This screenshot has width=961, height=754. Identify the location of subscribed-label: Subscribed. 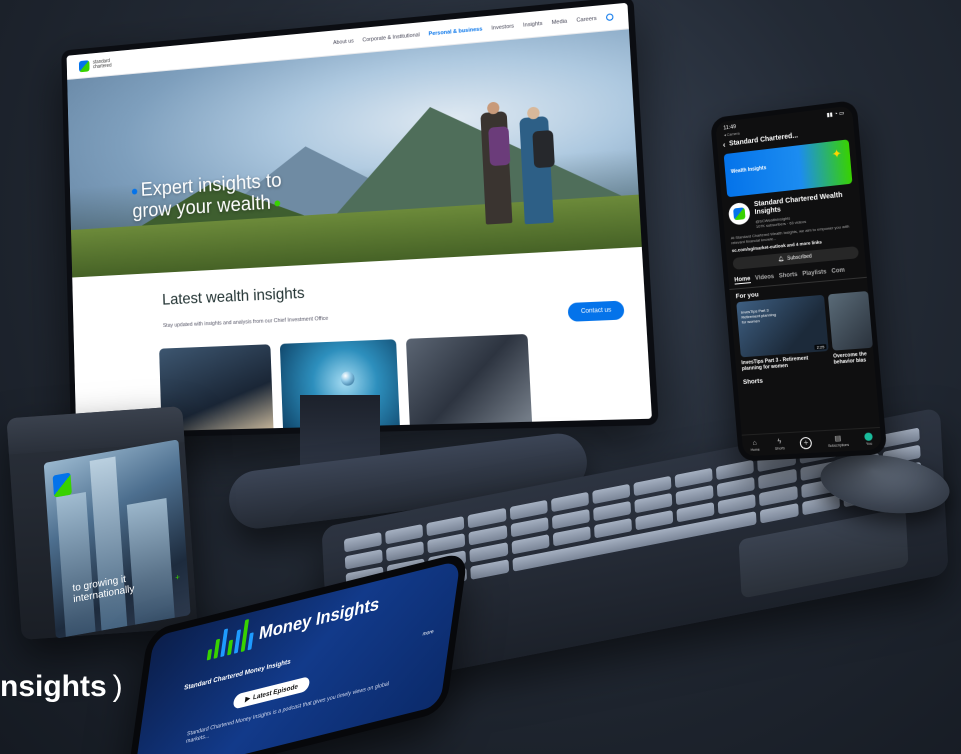
(799, 257).